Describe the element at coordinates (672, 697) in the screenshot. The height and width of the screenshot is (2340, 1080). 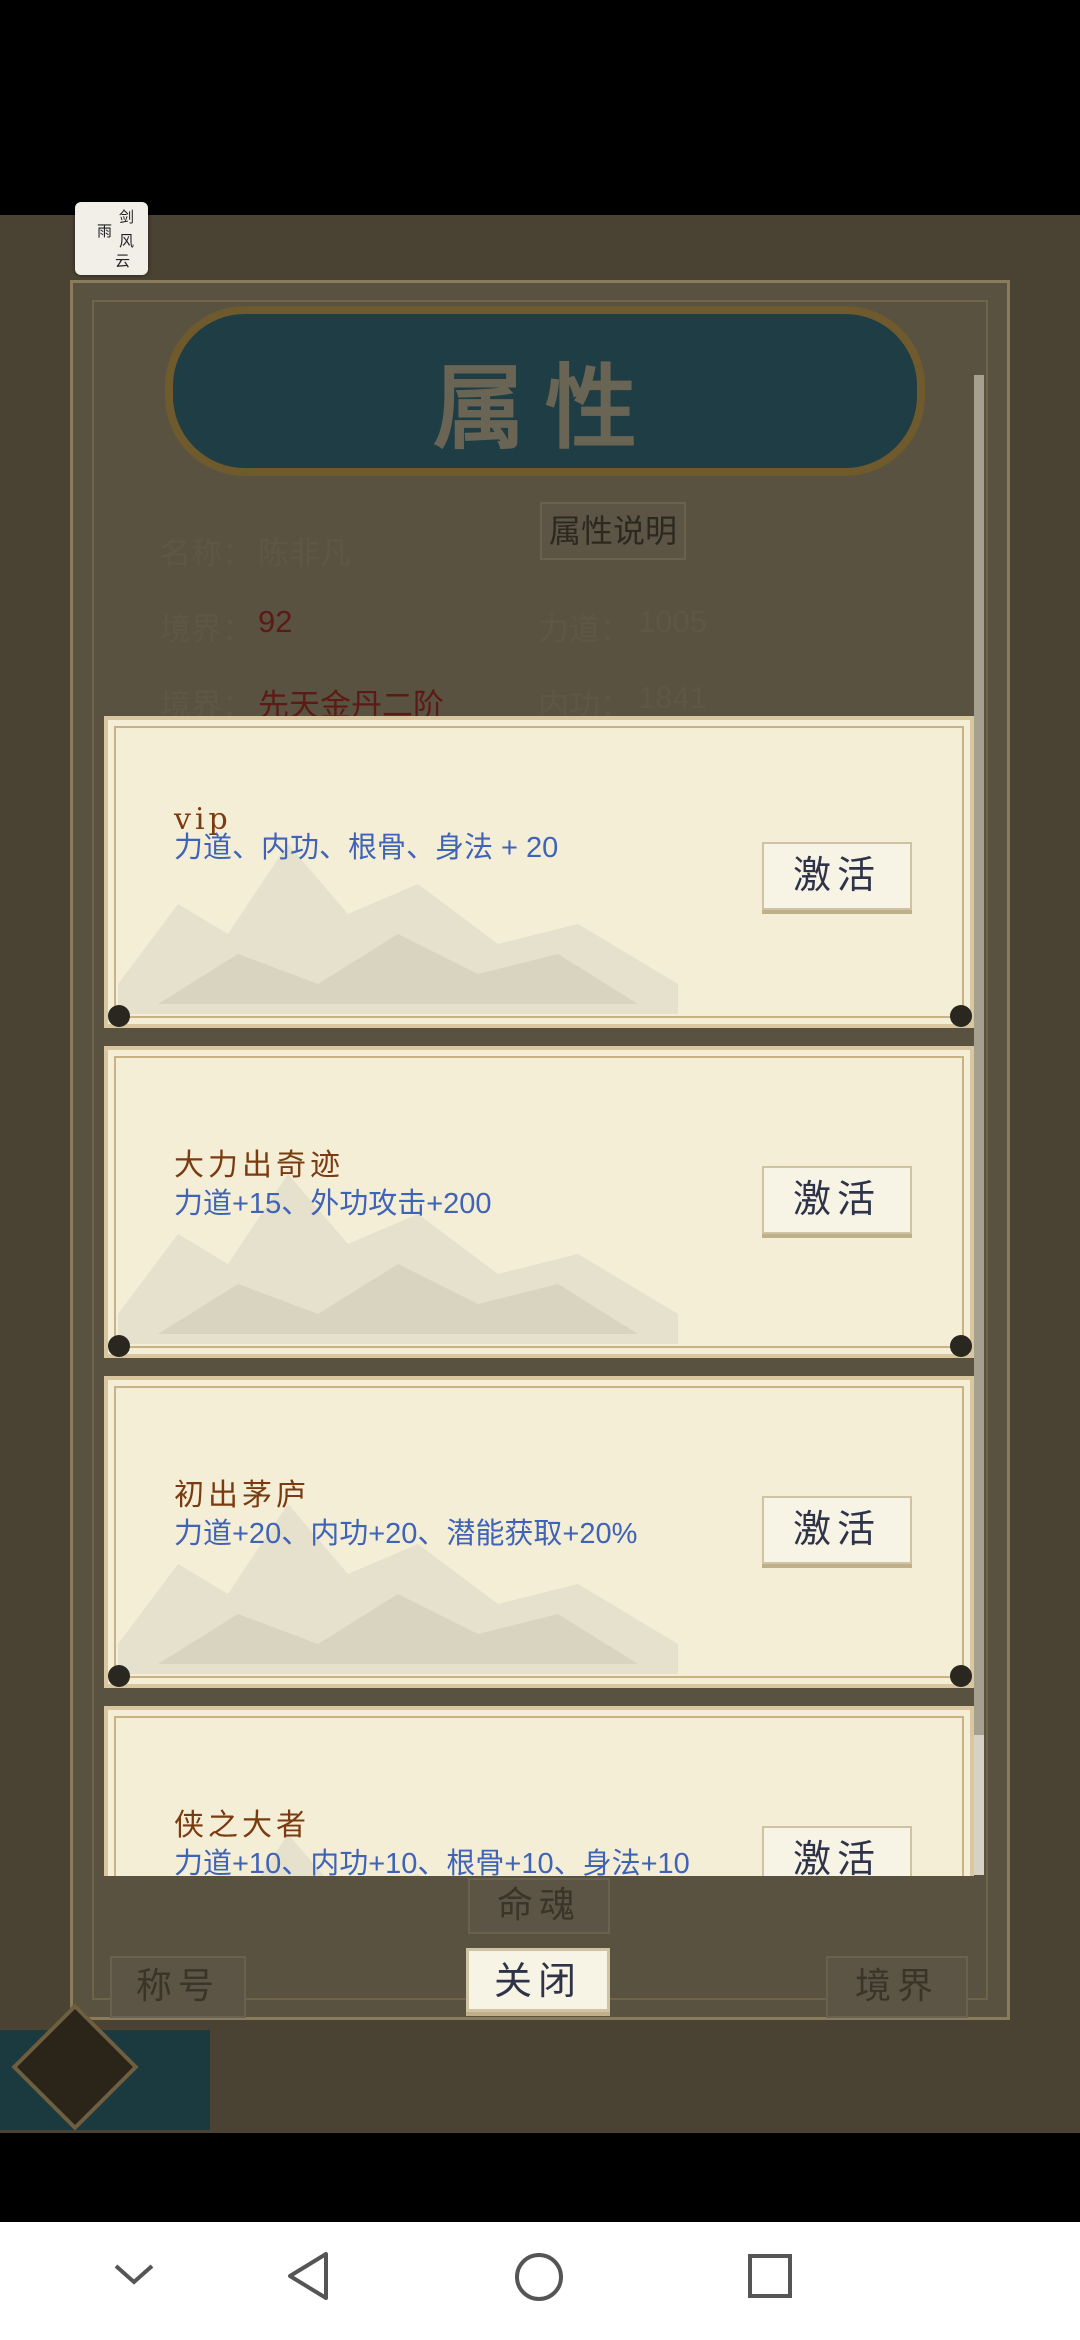
I see `inner-power-value: 1841` at that location.